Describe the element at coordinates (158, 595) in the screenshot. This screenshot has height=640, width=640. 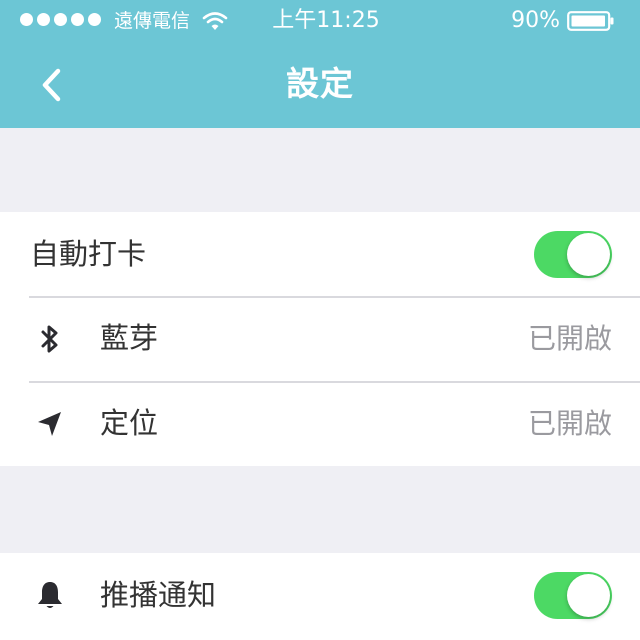
I see `push-notification-label: 推播通知` at that location.